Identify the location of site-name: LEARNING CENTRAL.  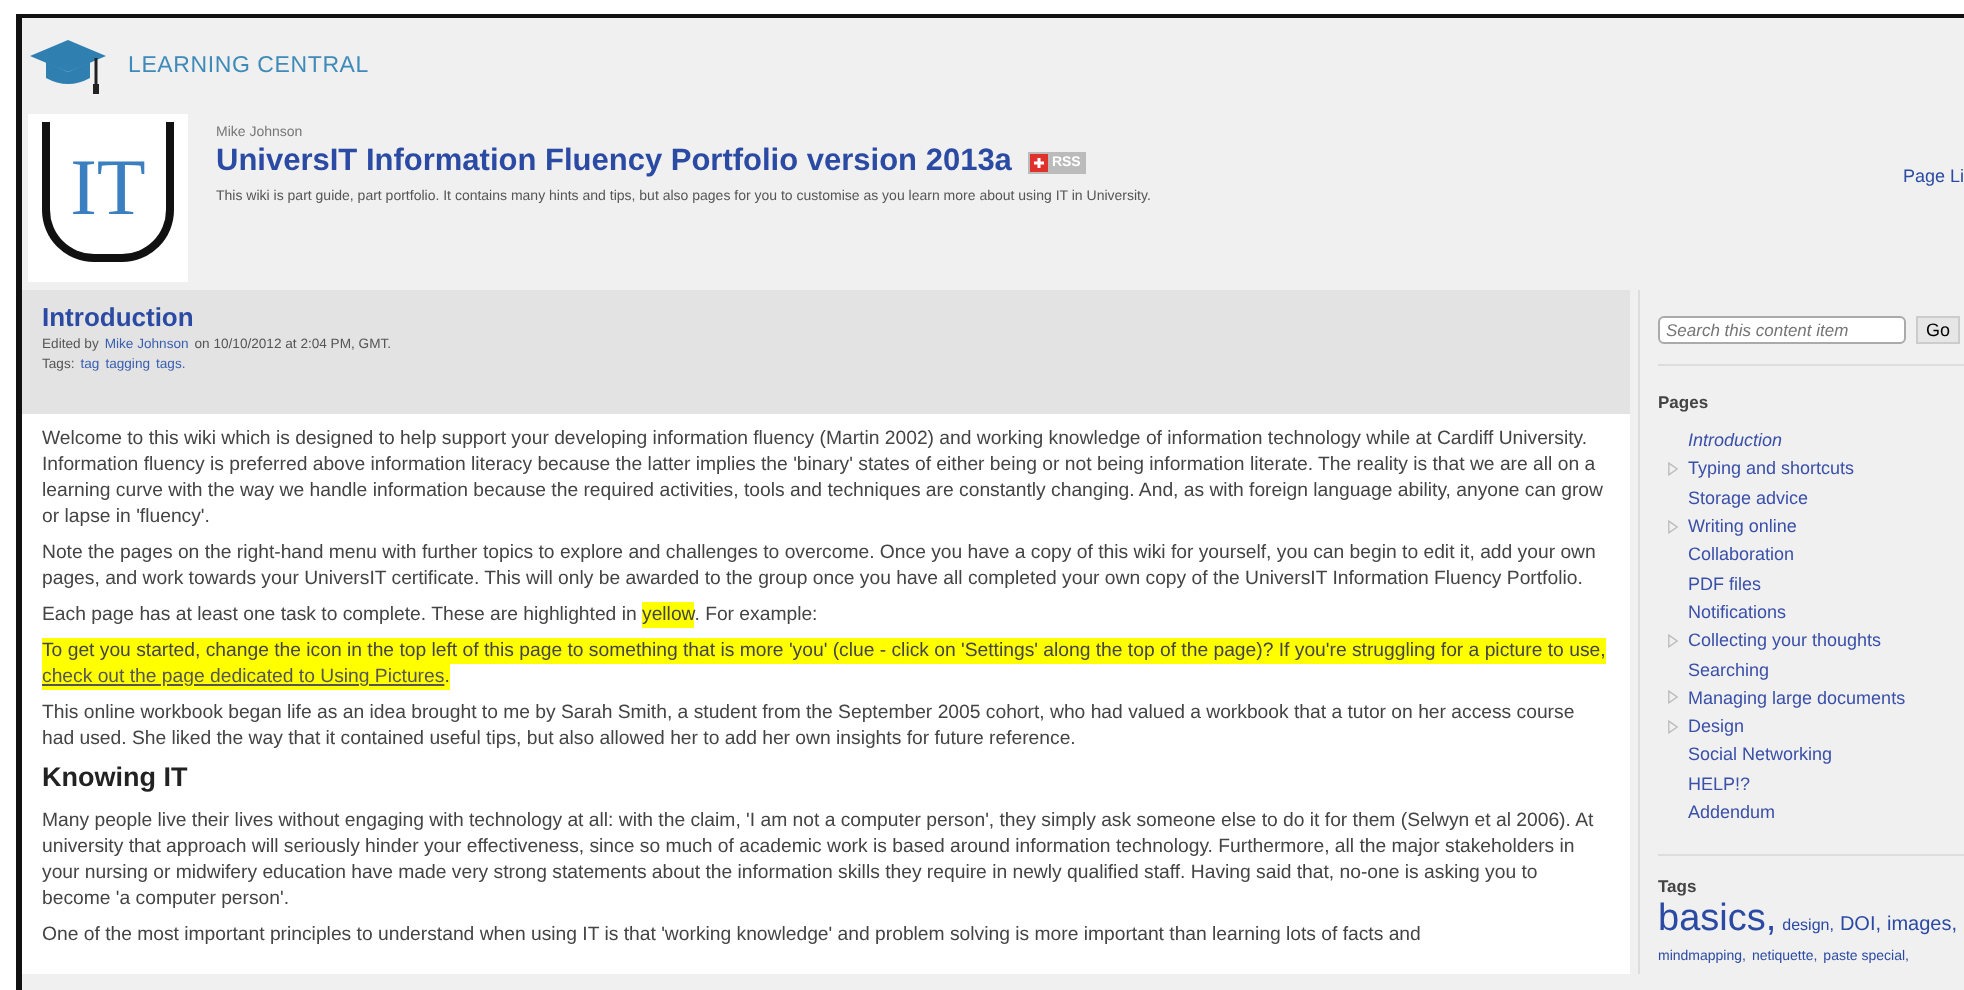
(248, 66).